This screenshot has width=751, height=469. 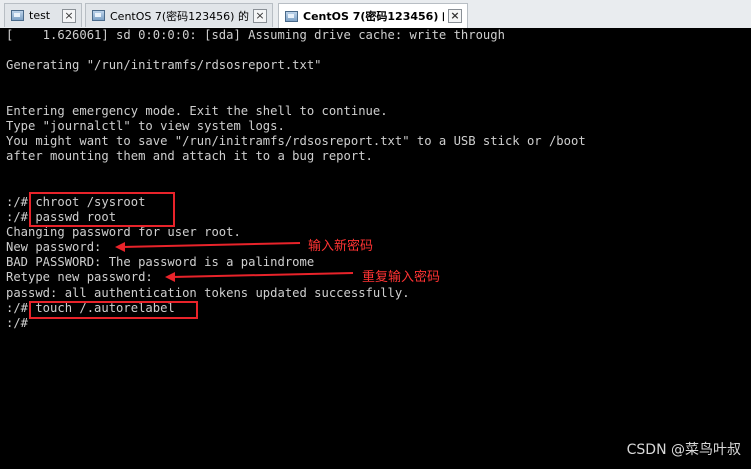 What do you see at coordinates (40, 15) in the screenshot?
I see `tab-label: test` at bounding box center [40, 15].